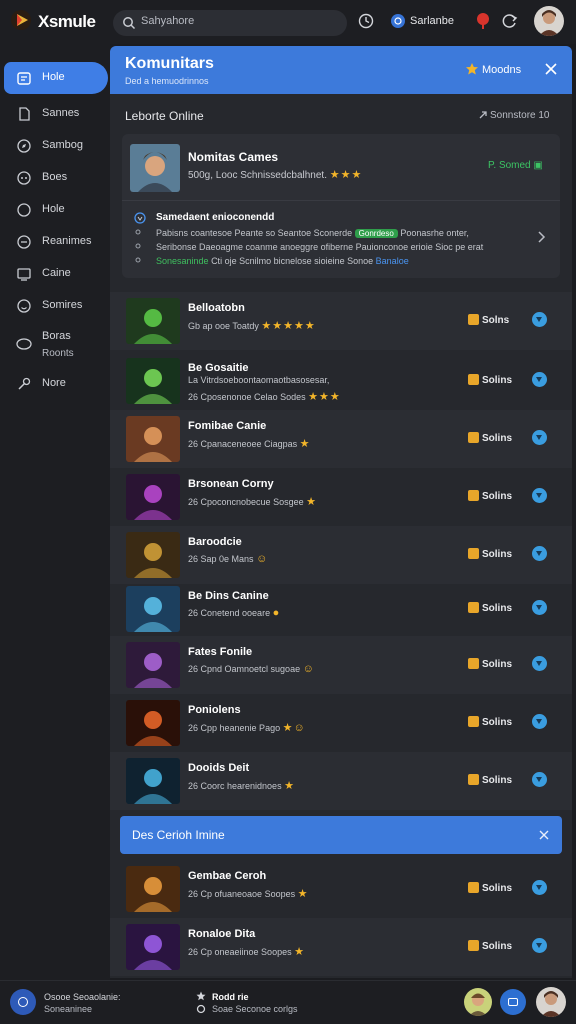 Image resolution: width=576 pixels, height=1024 pixels. What do you see at coordinates (24, 344) in the screenshot?
I see `ring-icon` at bounding box center [24, 344].